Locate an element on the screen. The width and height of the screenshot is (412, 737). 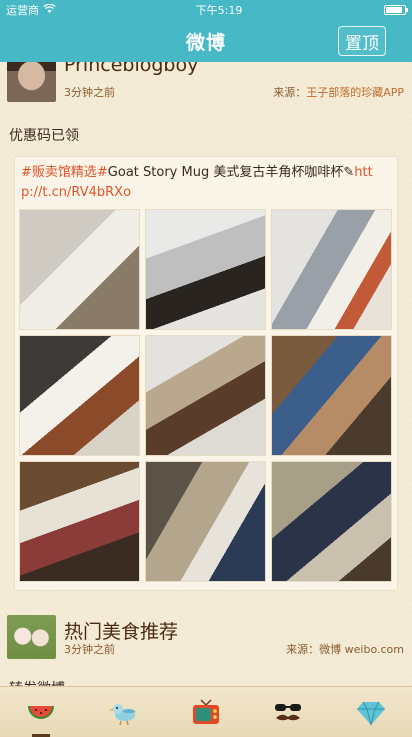
tv-icon is located at coordinates (205, 711).